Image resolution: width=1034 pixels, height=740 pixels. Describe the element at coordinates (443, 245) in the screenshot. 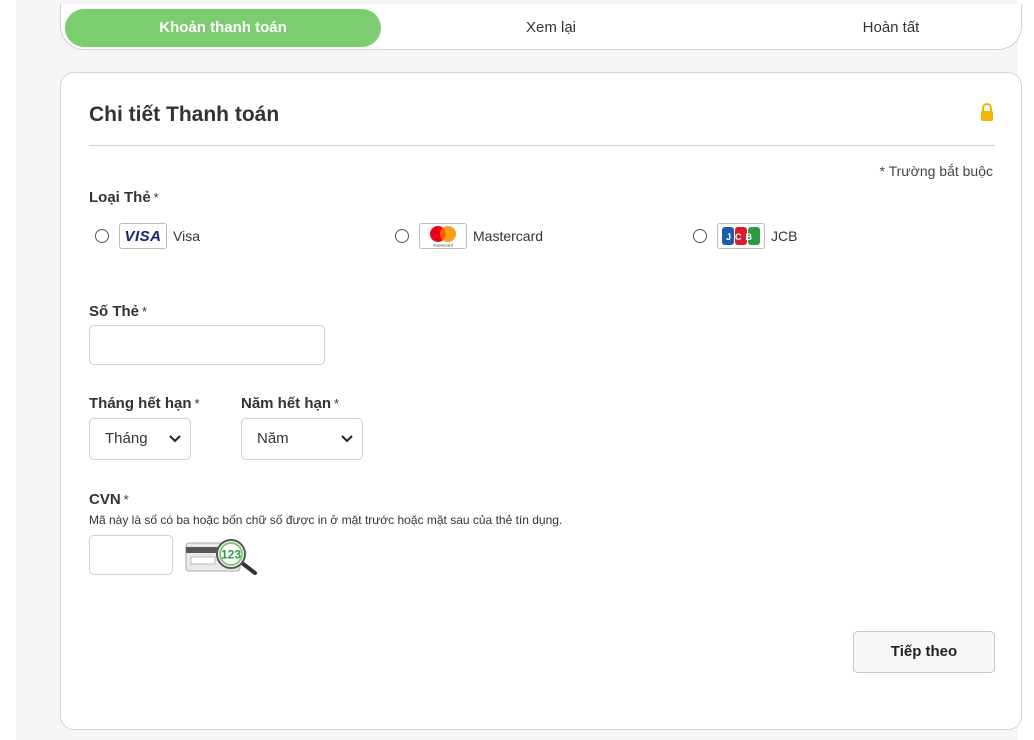

I see `mastercard-logo-text: mastercard` at that location.